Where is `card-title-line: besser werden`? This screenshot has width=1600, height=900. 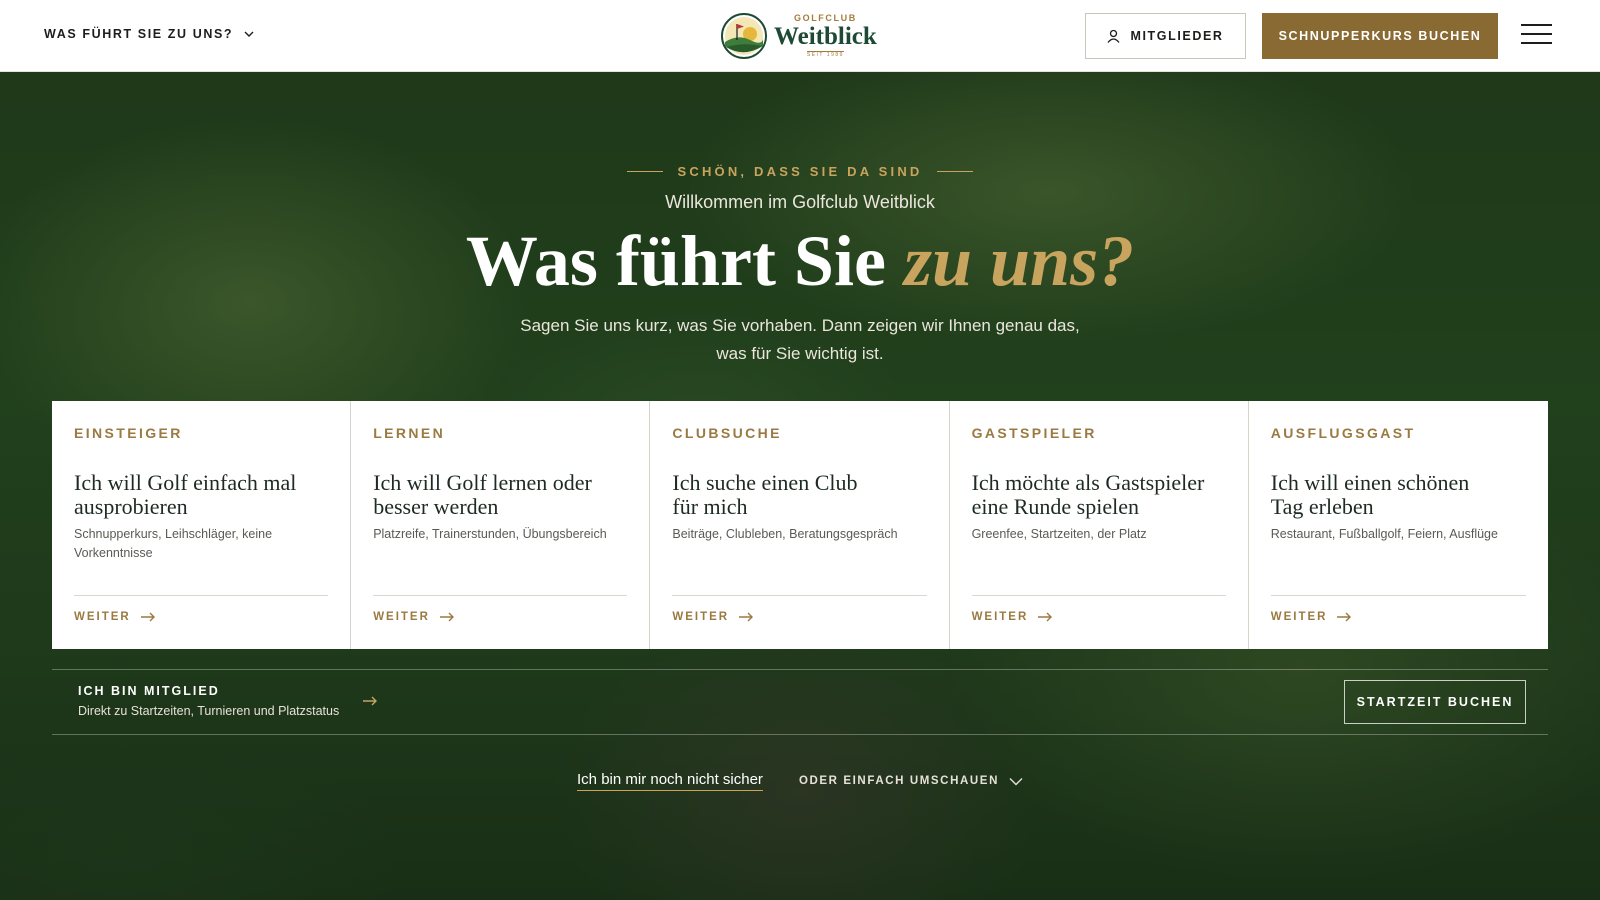 card-title-line: besser werden is located at coordinates (436, 506).